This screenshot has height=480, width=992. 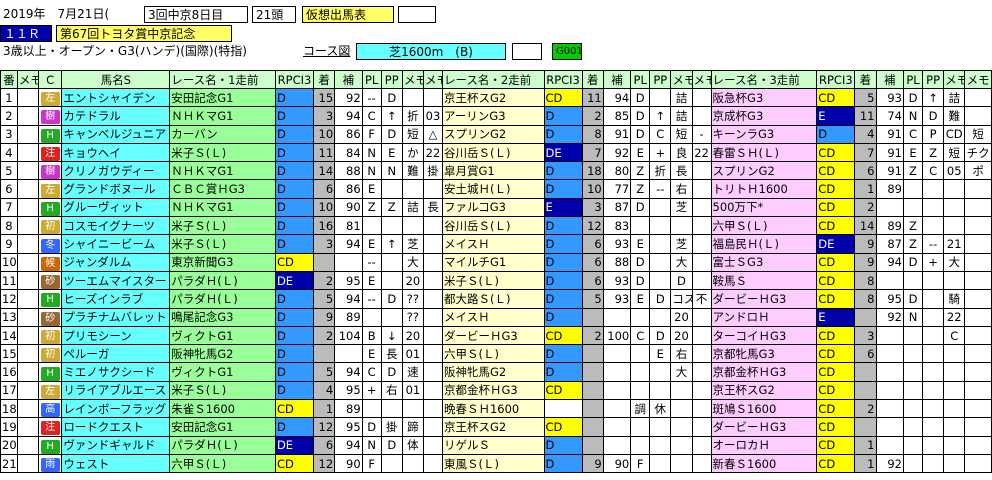 What do you see at coordinates (222, 335) in the screenshot?
I see `race-name: ヴィクトG1` at bounding box center [222, 335].